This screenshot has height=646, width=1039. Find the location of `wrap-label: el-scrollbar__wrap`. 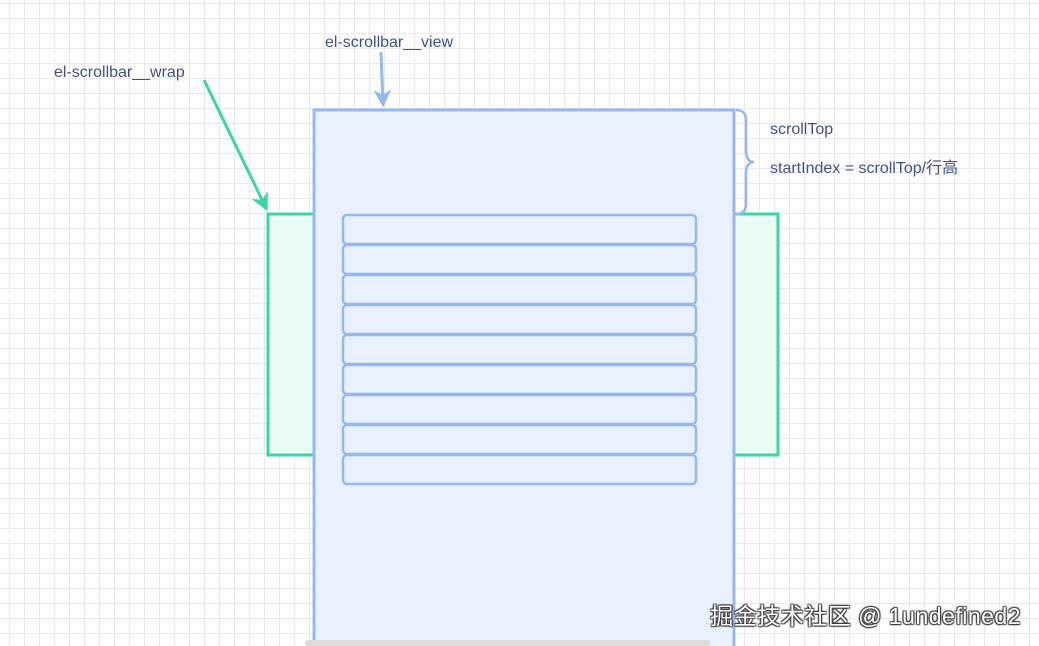

wrap-label: el-scrollbar__wrap is located at coordinates (119, 72).